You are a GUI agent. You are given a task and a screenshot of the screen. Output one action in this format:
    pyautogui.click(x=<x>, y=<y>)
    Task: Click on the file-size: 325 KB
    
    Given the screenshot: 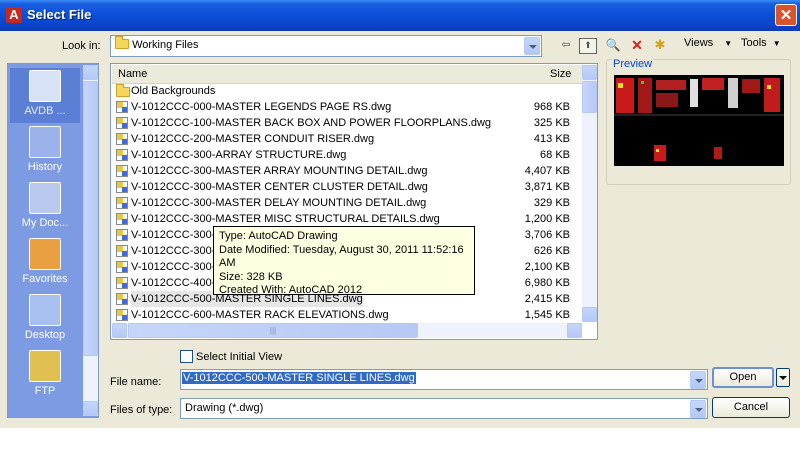 What is the action you would take?
    pyautogui.click(x=551, y=123)
    